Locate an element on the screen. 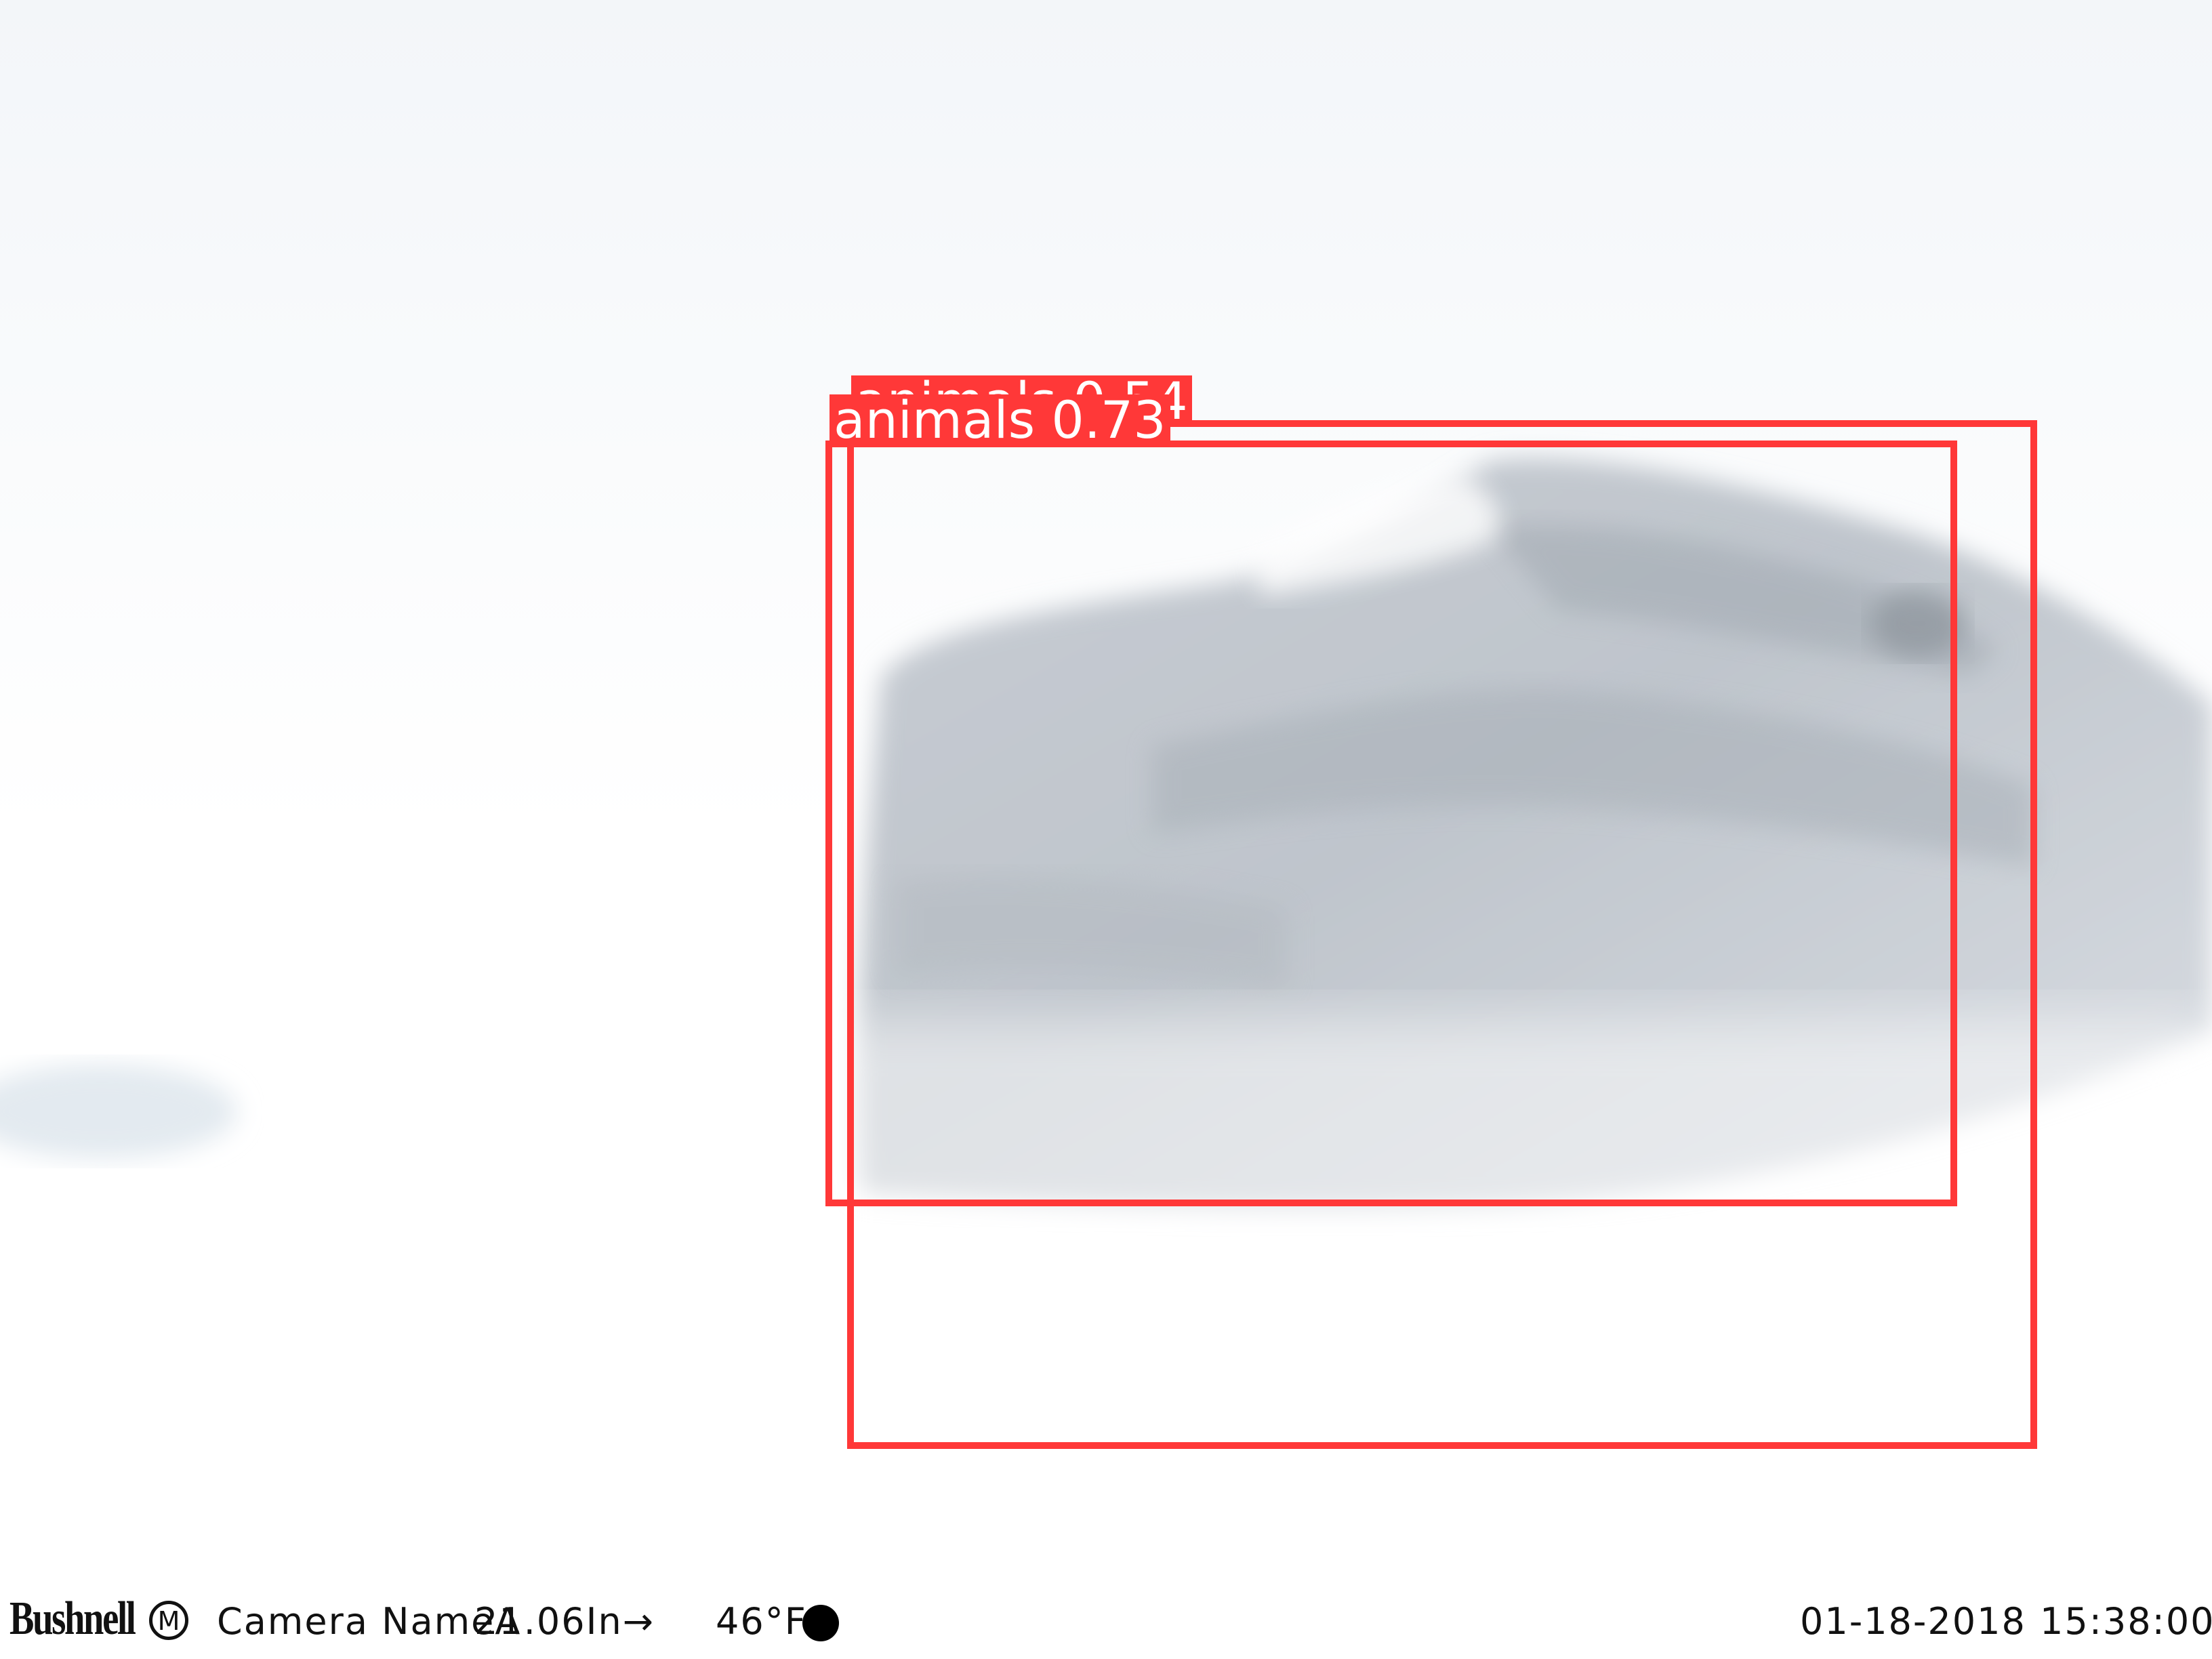 This screenshot has width=2212, height=1659. detection-label-2: animals 0.73 is located at coordinates (1000, 420).